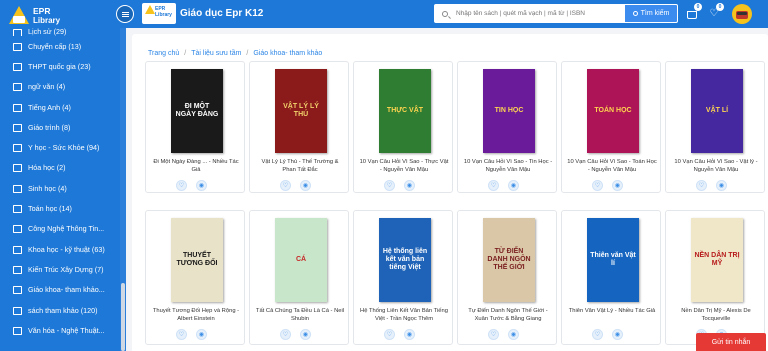 Image resolution: width=768 pixels, height=351 pixels. Describe the element at coordinates (64, 148) in the screenshot. I see `sidebar-item-label: Y học - Sức Khỏe (94)` at that location.